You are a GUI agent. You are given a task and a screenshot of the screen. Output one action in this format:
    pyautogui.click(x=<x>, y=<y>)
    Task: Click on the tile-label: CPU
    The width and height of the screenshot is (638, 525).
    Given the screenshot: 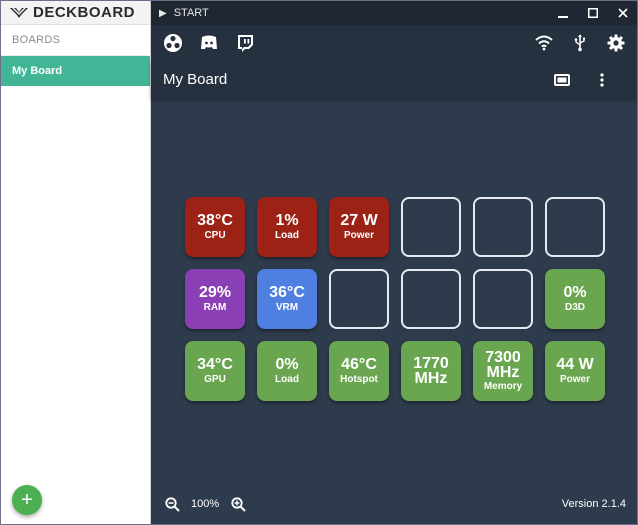 What is the action you would take?
    pyautogui.click(x=215, y=235)
    